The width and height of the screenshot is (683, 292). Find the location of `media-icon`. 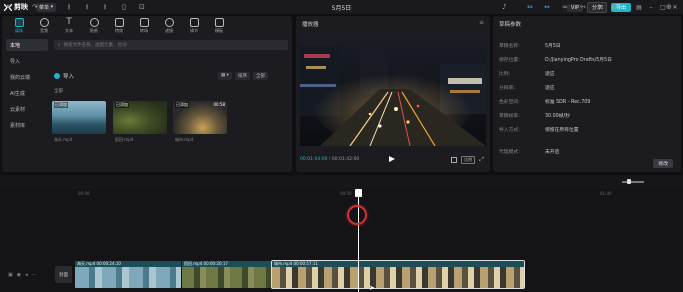

media-icon is located at coordinates (19, 22).